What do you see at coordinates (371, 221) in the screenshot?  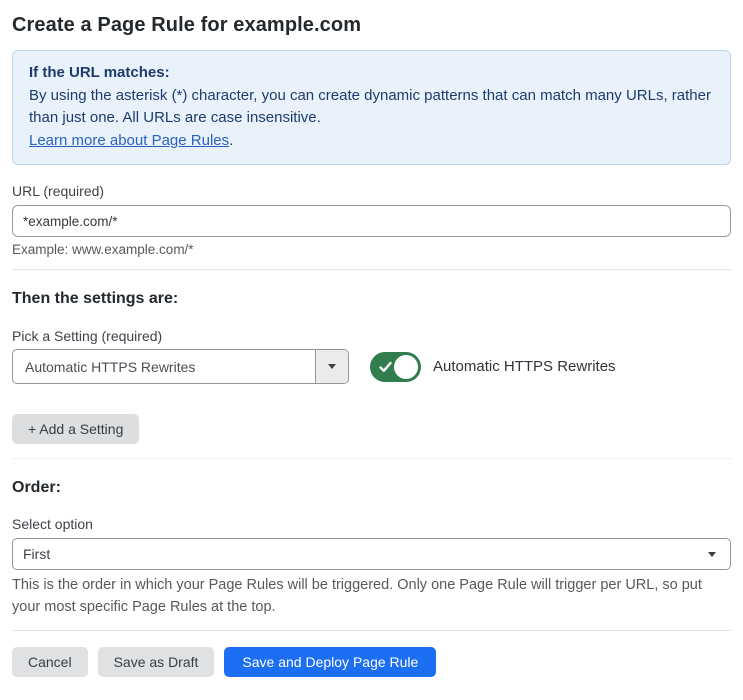 I see `url-input` at bounding box center [371, 221].